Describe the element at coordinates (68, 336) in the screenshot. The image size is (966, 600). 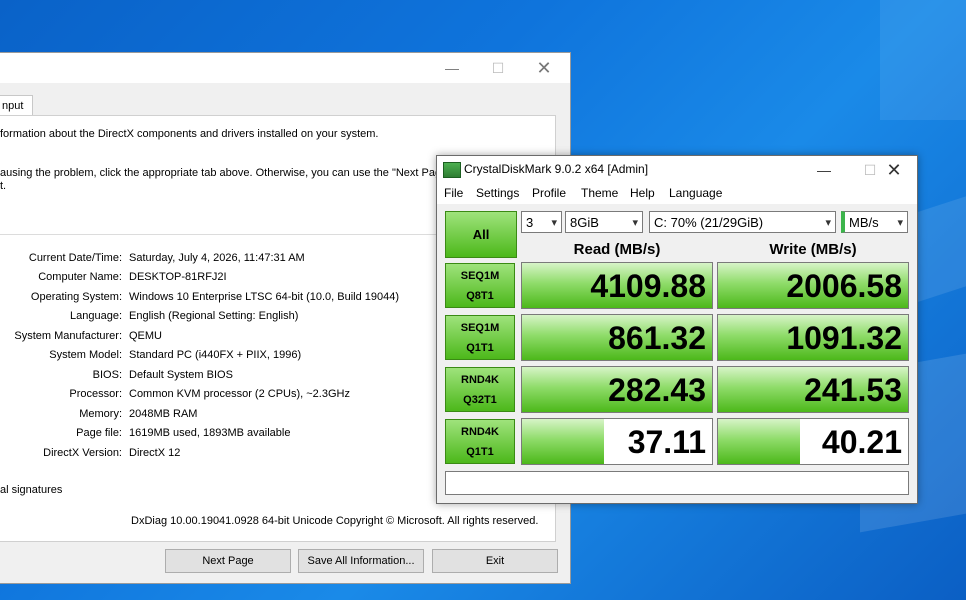
I see `info-label: System Manufacturer:` at that location.